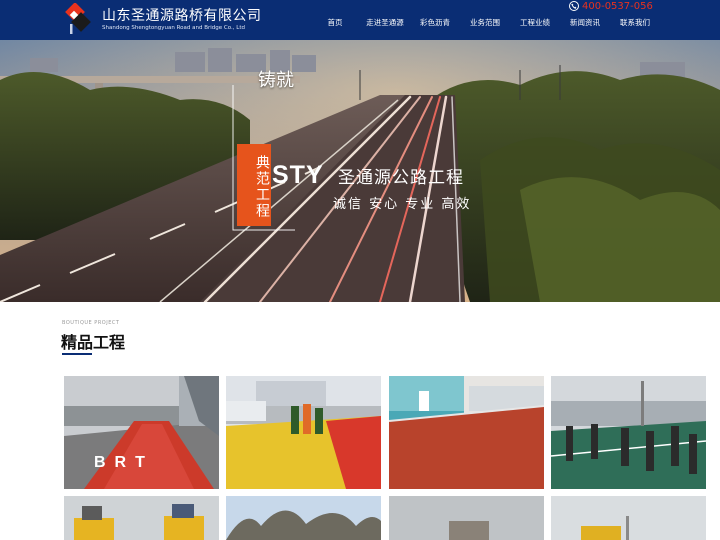  Describe the element at coordinates (385, 22) in the screenshot. I see `nav-about: 走进圣通源` at that location.